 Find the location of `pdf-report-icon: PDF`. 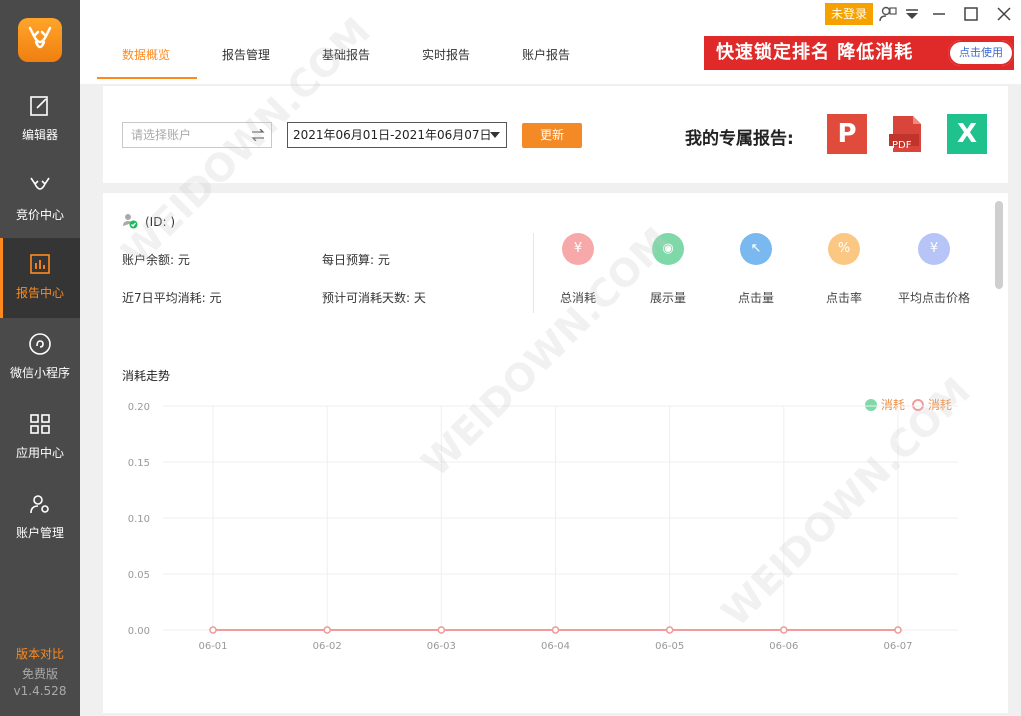

pdf-report-icon: PDF is located at coordinates (907, 134).